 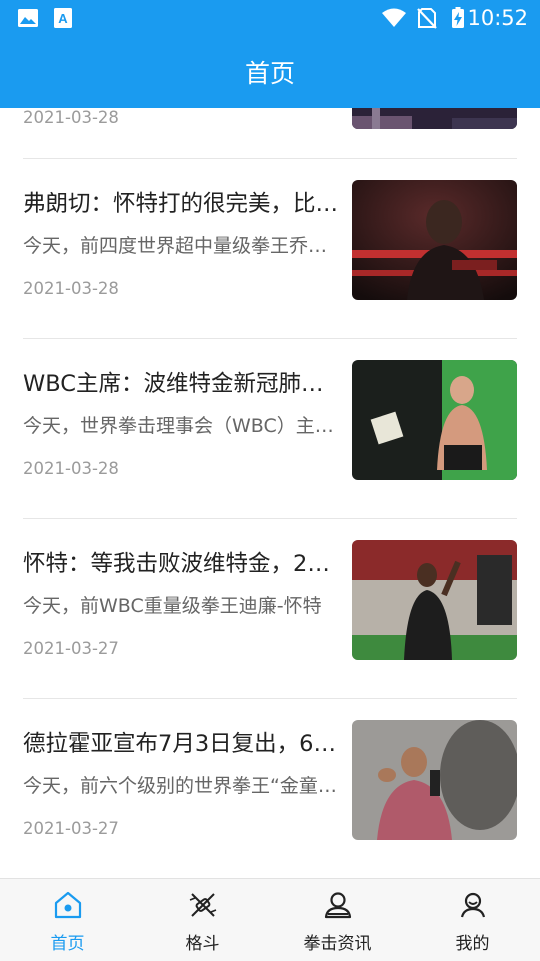 I want to click on boxer-ring-photo, so click(x=434, y=240).